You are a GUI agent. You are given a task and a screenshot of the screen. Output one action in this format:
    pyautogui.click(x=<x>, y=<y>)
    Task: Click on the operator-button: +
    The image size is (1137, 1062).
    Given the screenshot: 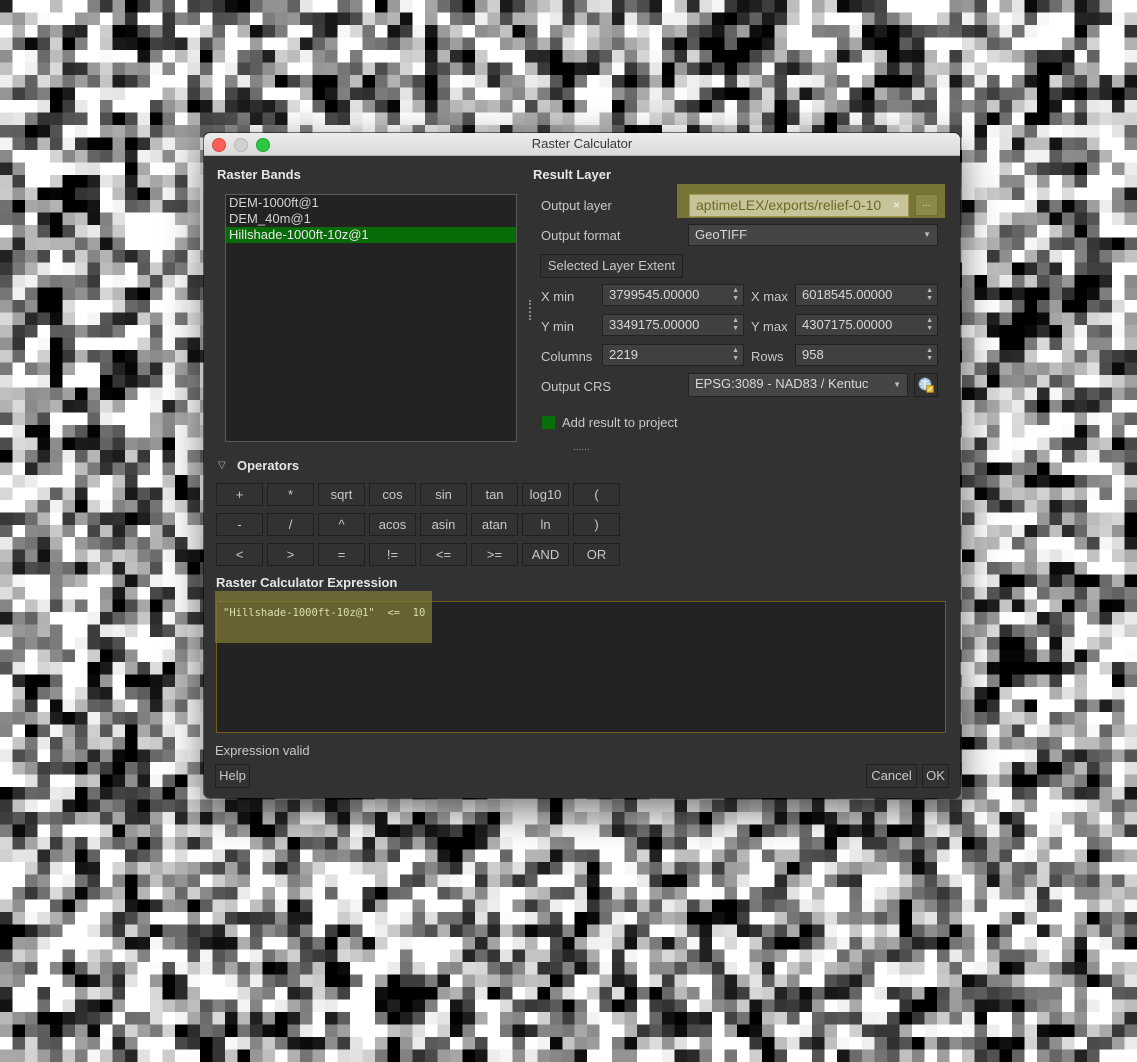 What is the action you would take?
    pyautogui.click(x=239, y=494)
    